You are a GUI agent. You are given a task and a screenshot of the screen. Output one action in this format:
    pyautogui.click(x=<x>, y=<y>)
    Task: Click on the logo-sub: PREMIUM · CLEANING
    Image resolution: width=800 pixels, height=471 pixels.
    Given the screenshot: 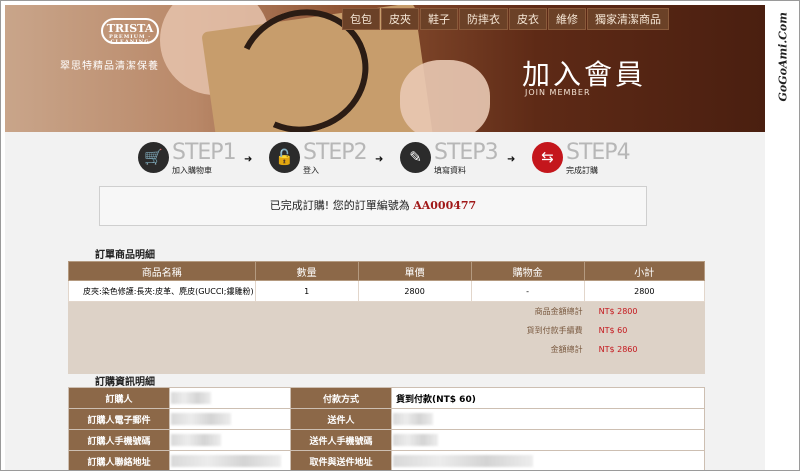 What is the action you would take?
    pyautogui.click(x=130, y=39)
    